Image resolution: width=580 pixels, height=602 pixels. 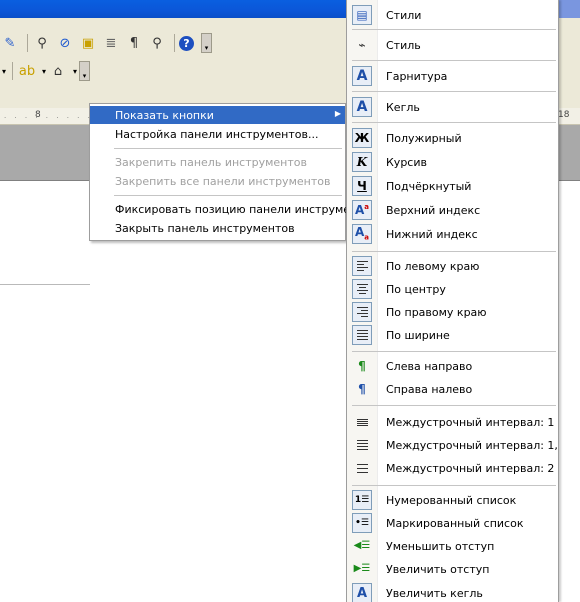 I want to click on submenu-item-italic: K Курсив, so click(x=452, y=162).